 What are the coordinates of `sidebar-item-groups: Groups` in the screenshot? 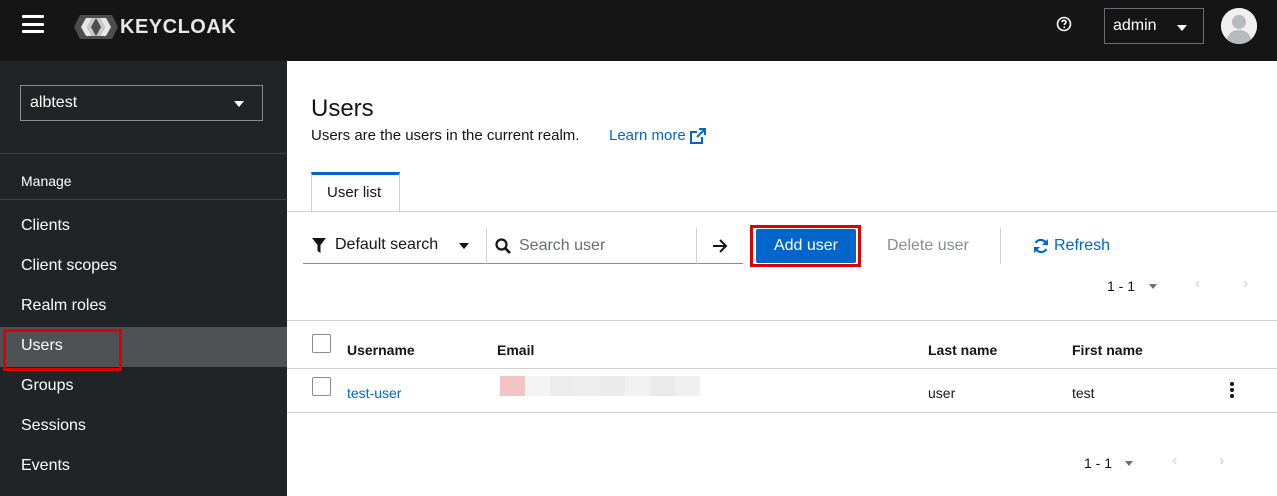 It's located at (143, 387).